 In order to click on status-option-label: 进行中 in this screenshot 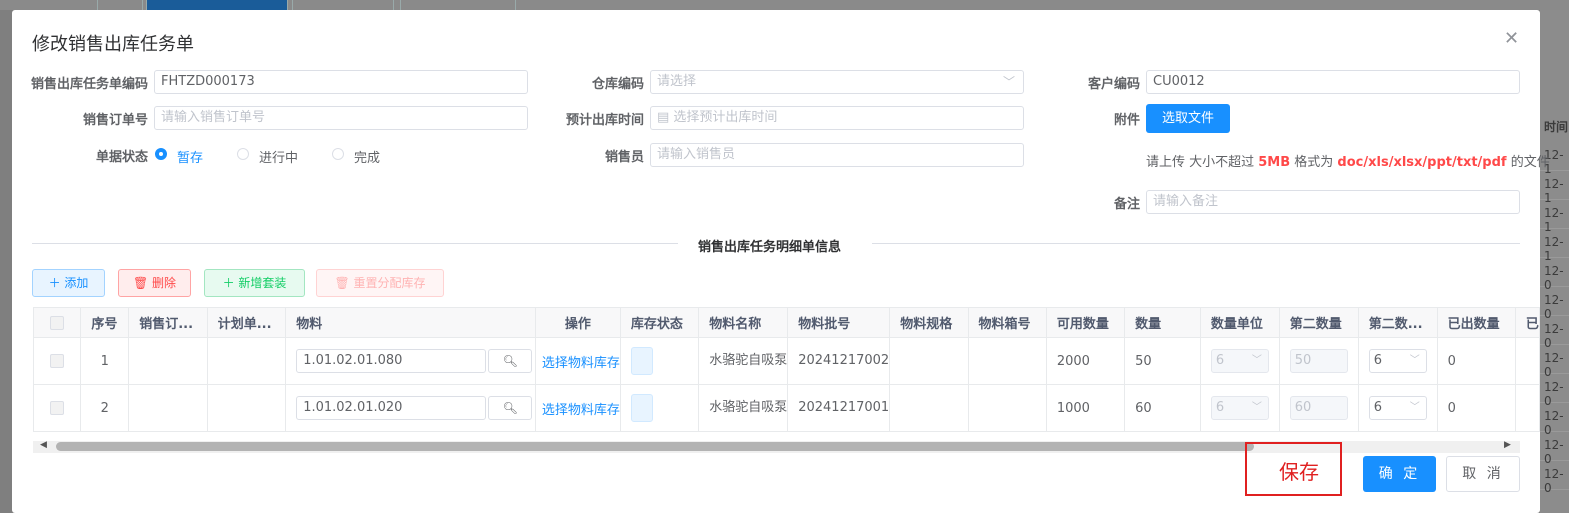, I will do `click(279, 158)`.